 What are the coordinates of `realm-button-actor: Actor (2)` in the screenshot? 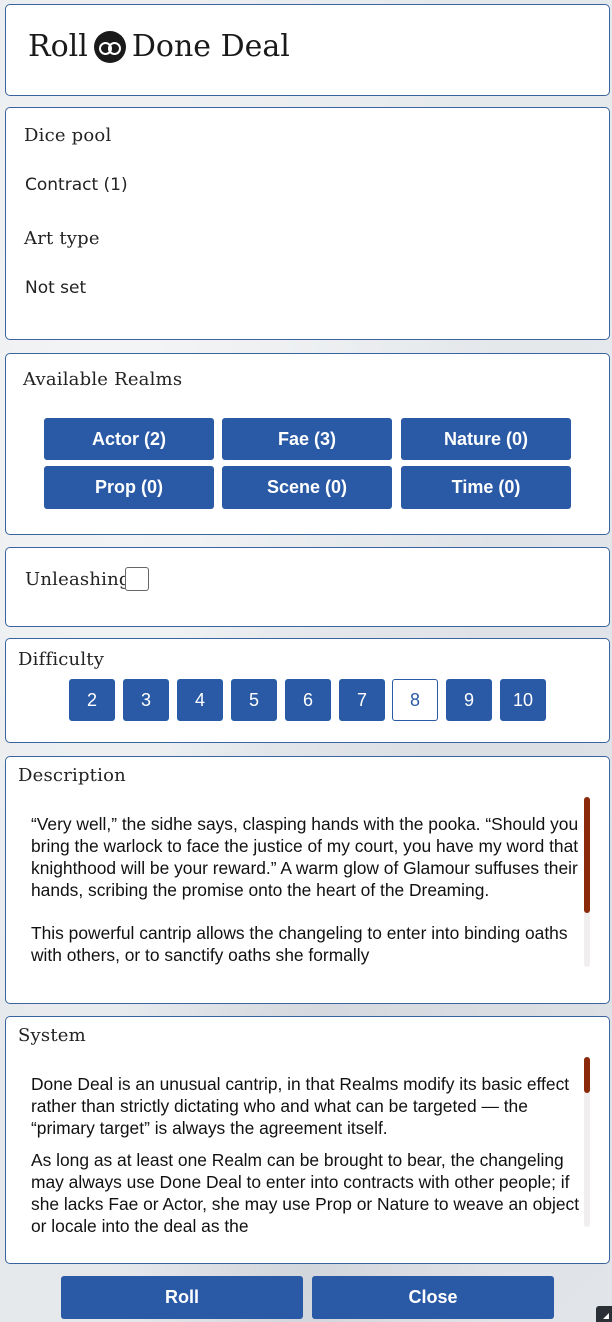 It's located at (129, 439).